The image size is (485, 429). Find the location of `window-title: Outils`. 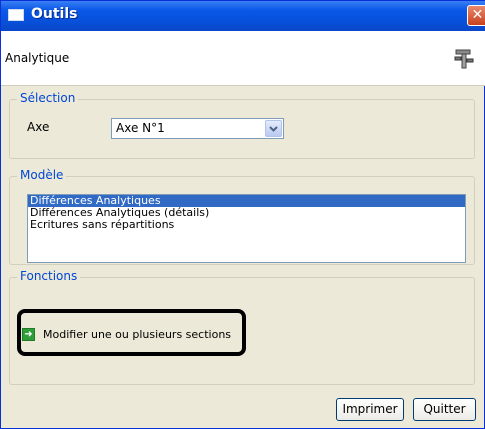

window-title: Outils is located at coordinates (54, 14).